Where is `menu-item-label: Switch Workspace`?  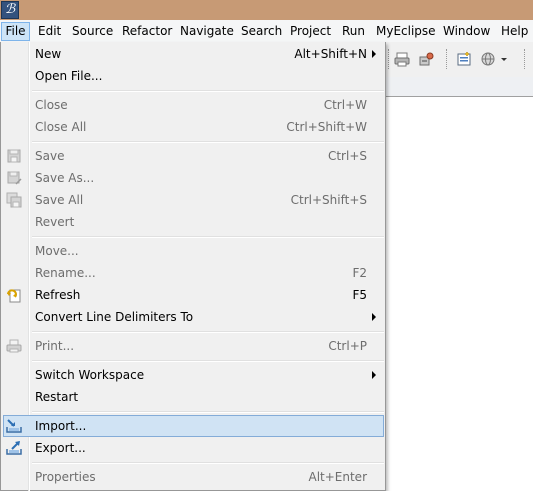
menu-item-label: Switch Workspace is located at coordinates (90, 375).